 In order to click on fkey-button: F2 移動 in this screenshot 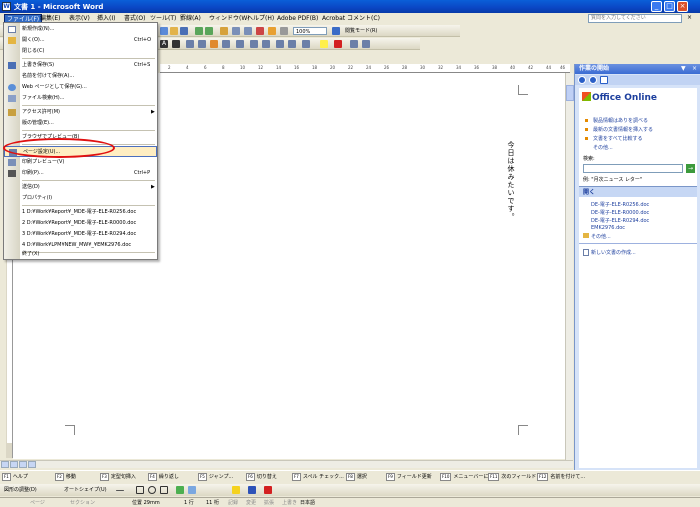, I will do `click(65, 477)`.